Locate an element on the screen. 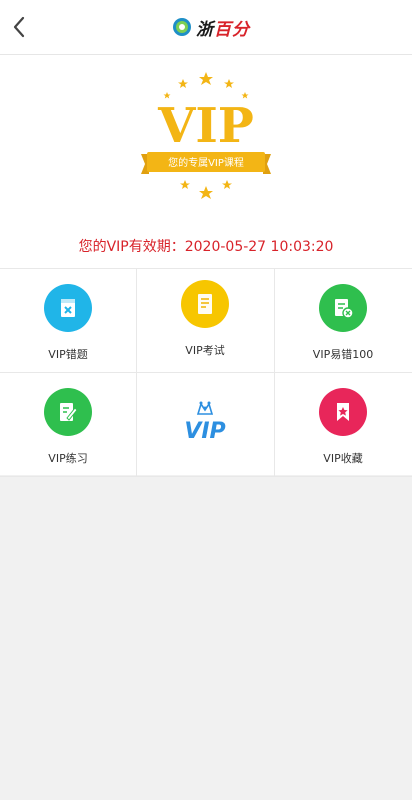 The height and width of the screenshot is (800, 412). vip-expiry-text: 您的VIP有效期：2020-05-27 10:03:20 is located at coordinates (206, 247).